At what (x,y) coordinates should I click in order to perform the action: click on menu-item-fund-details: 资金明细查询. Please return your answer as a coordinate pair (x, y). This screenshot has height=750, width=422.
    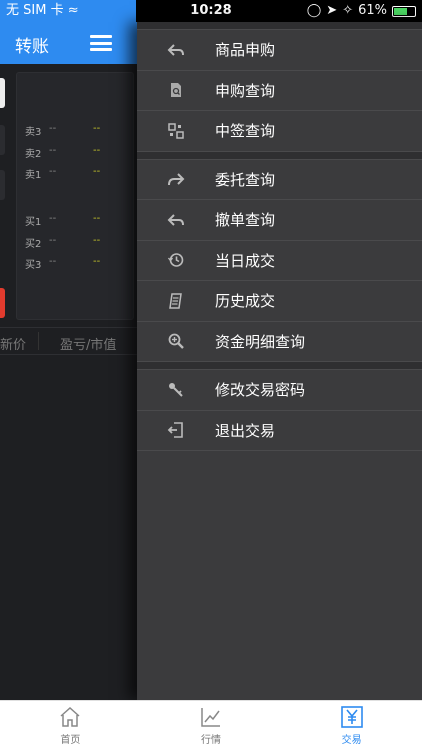
    Looking at the image, I should click on (279, 342).